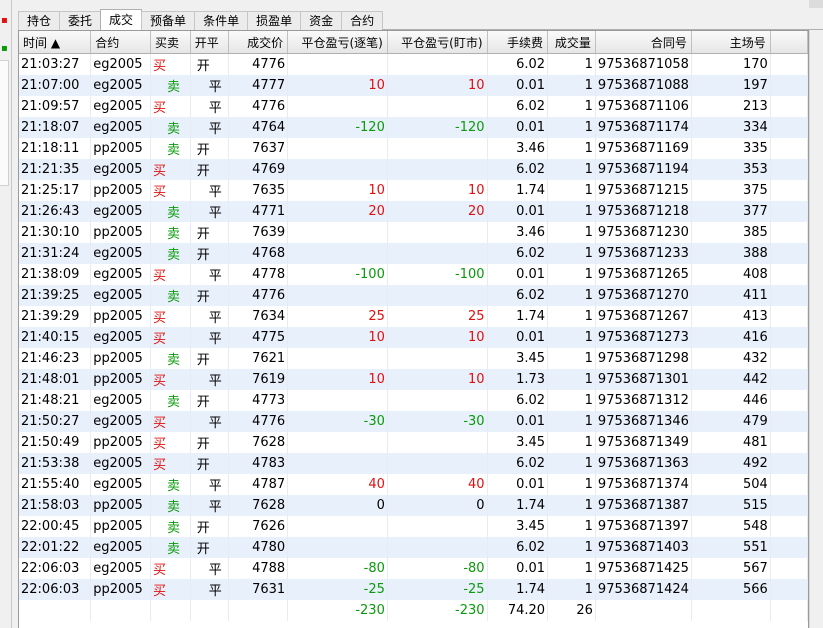 This screenshot has height=628, width=823. I want to click on total-qty: 26, so click(571, 610).